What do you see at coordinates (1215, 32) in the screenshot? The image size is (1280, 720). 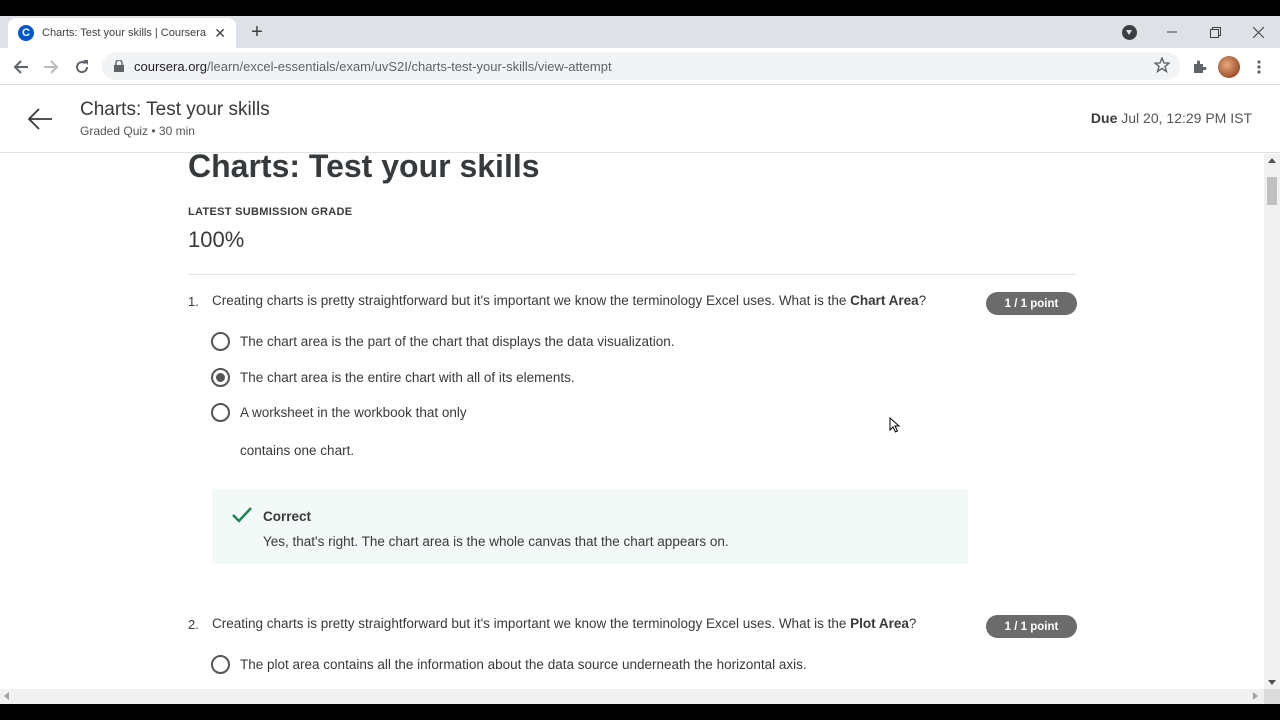 I see `restore-icon` at bounding box center [1215, 32].